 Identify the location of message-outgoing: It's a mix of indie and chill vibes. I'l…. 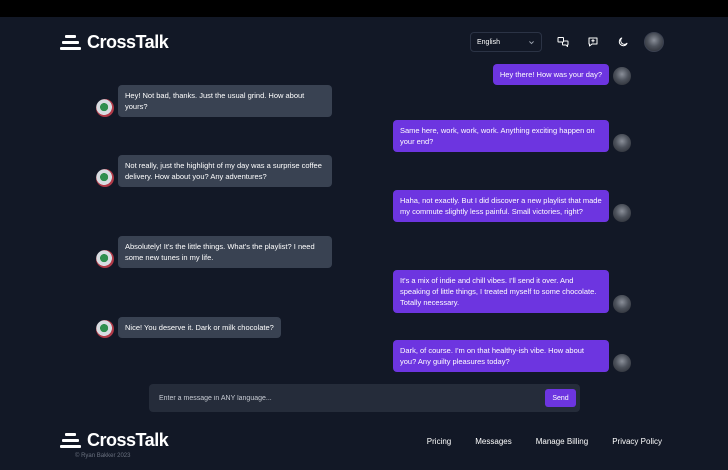
(512, 291).